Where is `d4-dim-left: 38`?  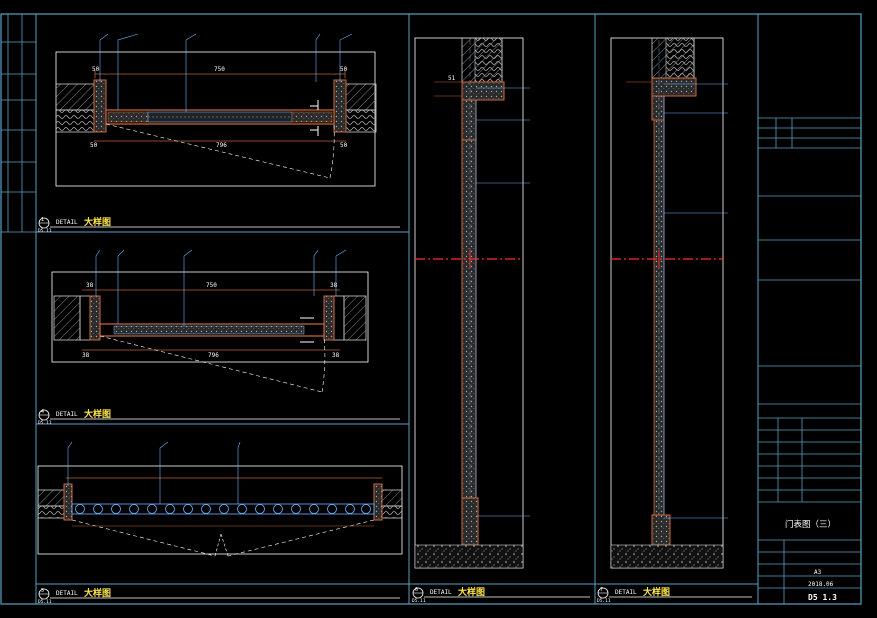
d4-dim-left: 38 is located at coordinates (90, 285).